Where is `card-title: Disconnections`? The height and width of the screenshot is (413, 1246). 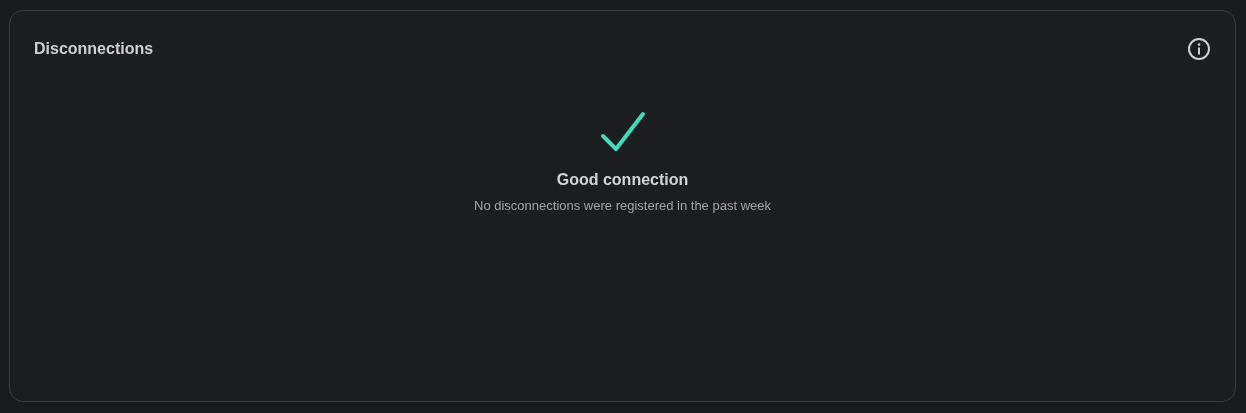 card-title: Disconnections is located at coordinates (94, 49).